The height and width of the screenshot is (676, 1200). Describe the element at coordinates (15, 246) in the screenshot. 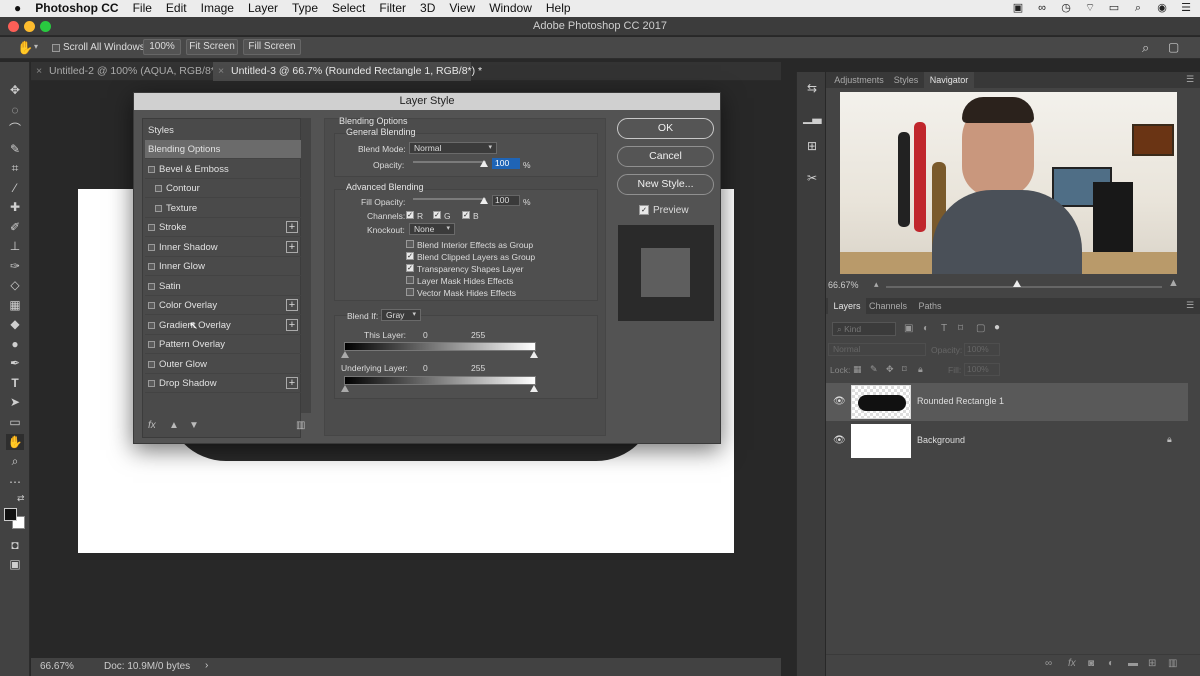

I see `clone-stamp-icon: ⊥` at that location.